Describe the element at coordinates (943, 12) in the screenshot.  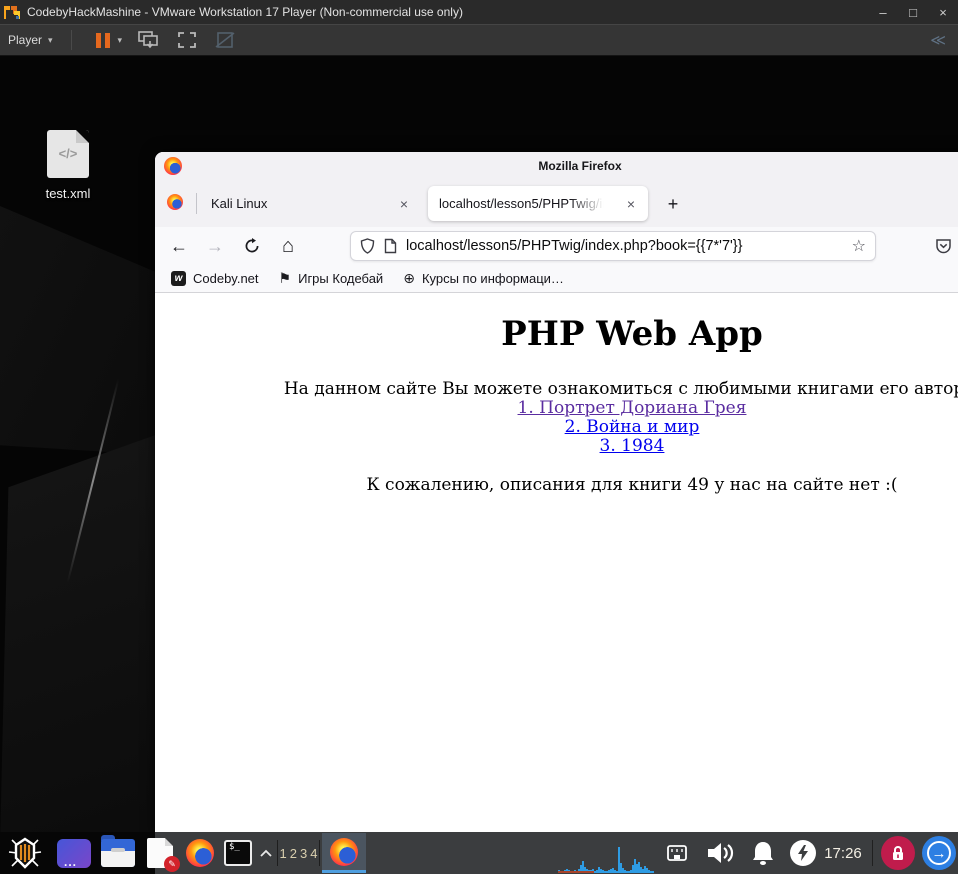
I see `close-button: ×` at that location.